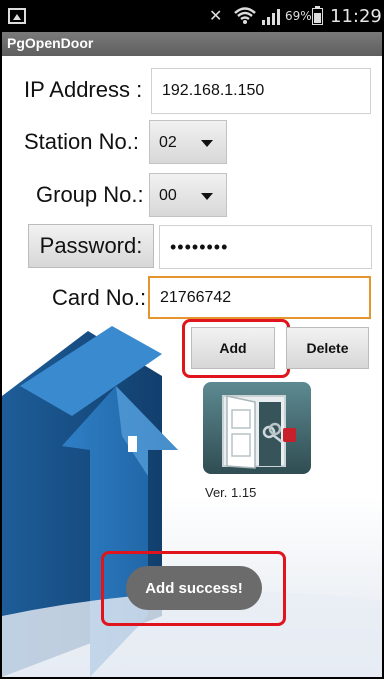  Describe the element at coordinates (298, 16) in the screenshot. I see `battery-percent: 69%` at that location.